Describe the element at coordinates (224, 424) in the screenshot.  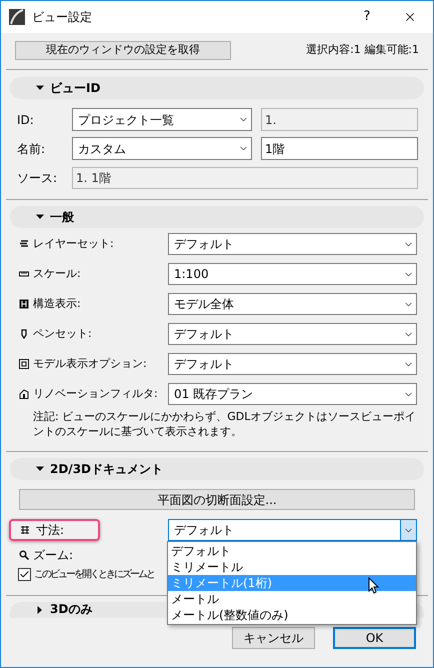
I see `note-text: 注記: ビューのスケールにかかわらず、GDLオブジェクトはソースビューポイントのスケールに基づいて表示されます。` at that location.